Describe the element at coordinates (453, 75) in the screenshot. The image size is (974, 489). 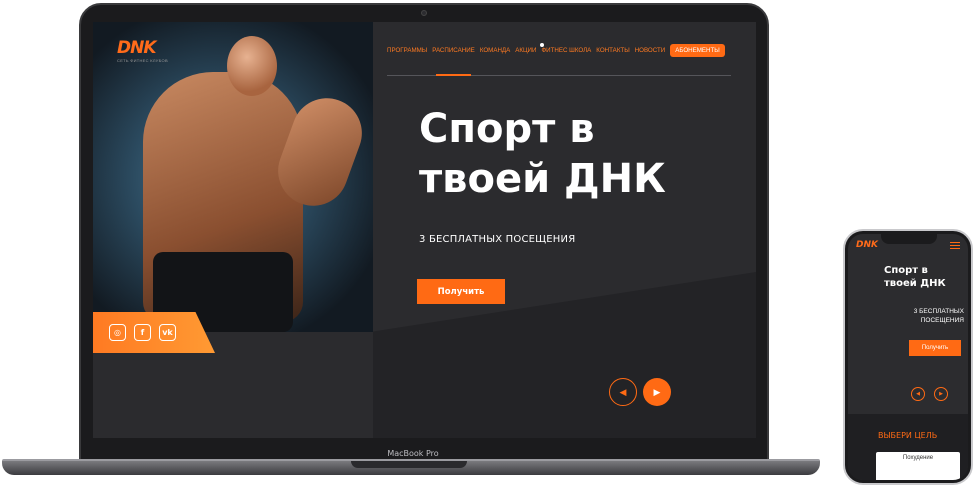
I see `nav-active-indicator` at that location.